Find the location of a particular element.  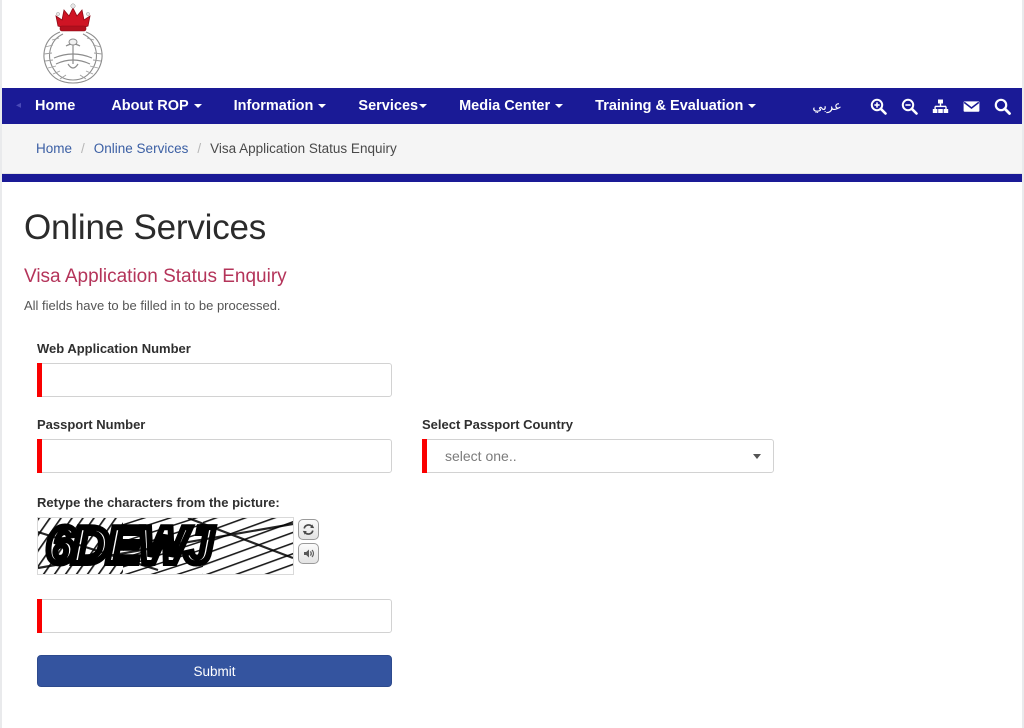

search-icon is located at coordinates (1002, 106).